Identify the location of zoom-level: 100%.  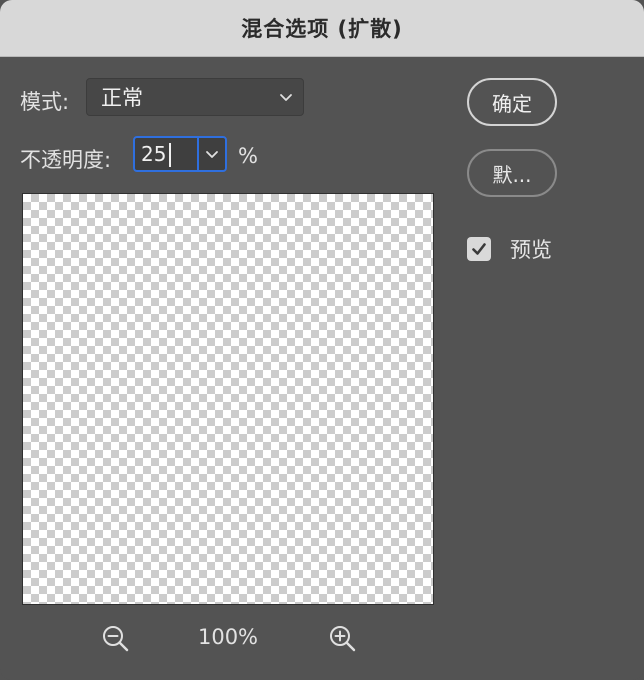
(228, 637).